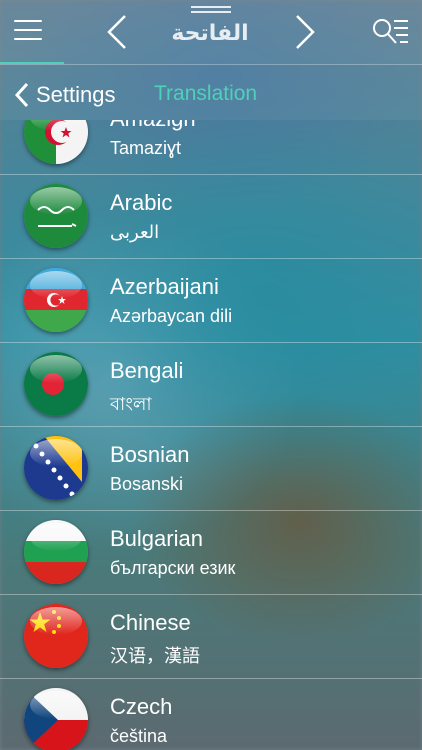 The width and height of the screenshot is (422, 750). What do you see at coordinates (153, 126) in the screenshot?
I see `language-name: Amazigh` at bounding box center [153, 126].